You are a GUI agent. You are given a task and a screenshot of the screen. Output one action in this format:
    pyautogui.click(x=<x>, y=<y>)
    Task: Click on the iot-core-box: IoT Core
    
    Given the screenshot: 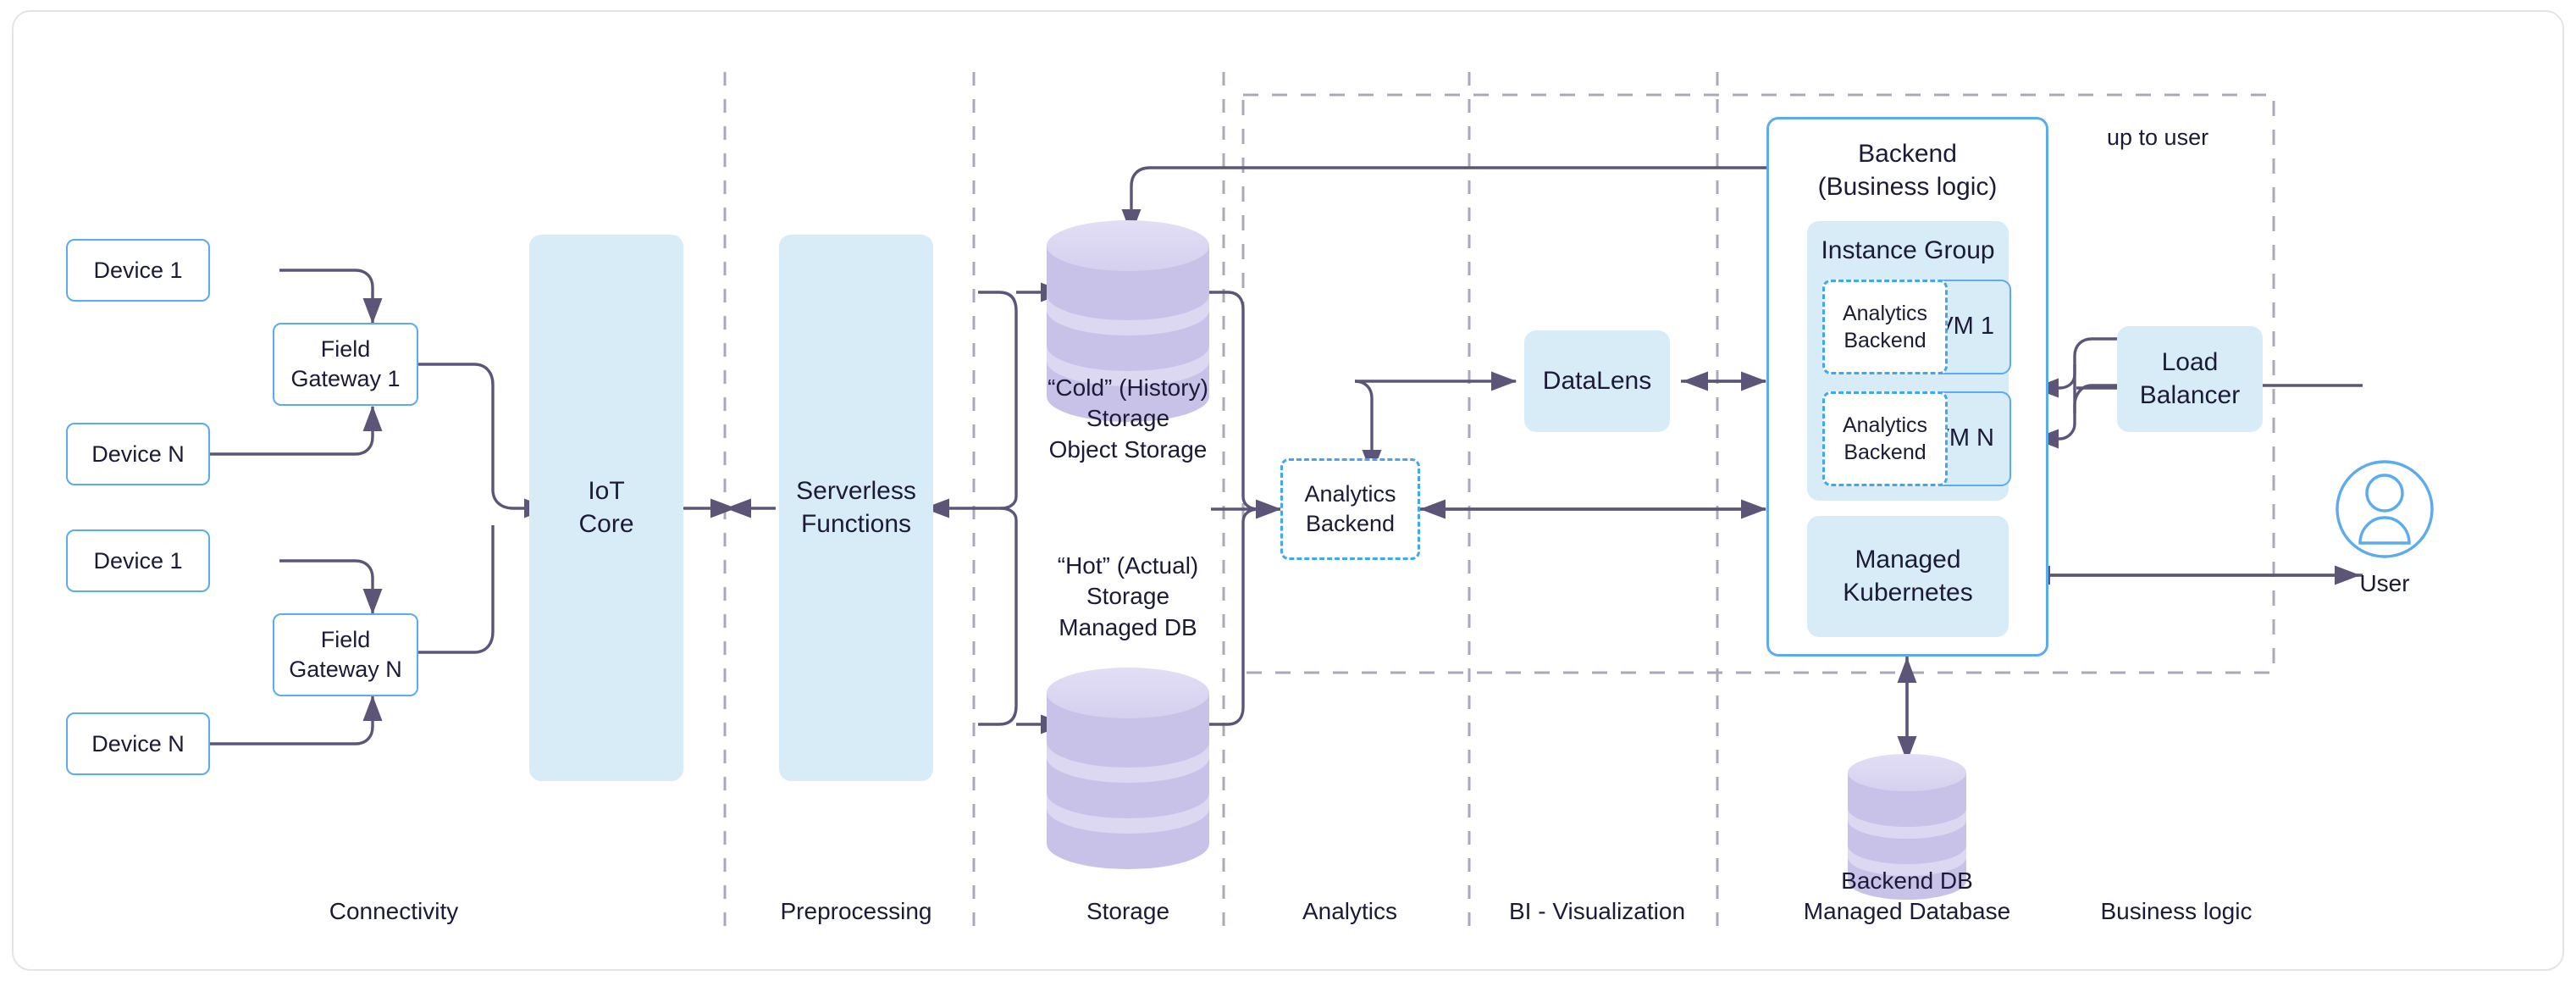 What is the action you would take?
    pyautogui.click(x=606, y=508)
    